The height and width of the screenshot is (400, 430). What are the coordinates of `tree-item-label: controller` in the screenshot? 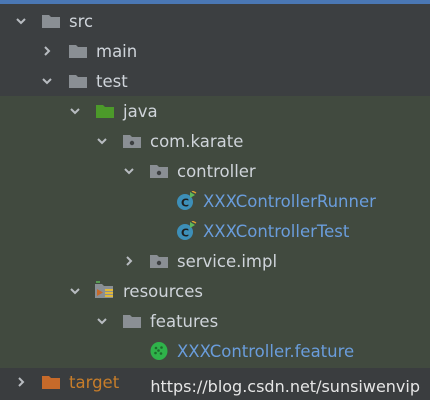 It's located at (216, 171).